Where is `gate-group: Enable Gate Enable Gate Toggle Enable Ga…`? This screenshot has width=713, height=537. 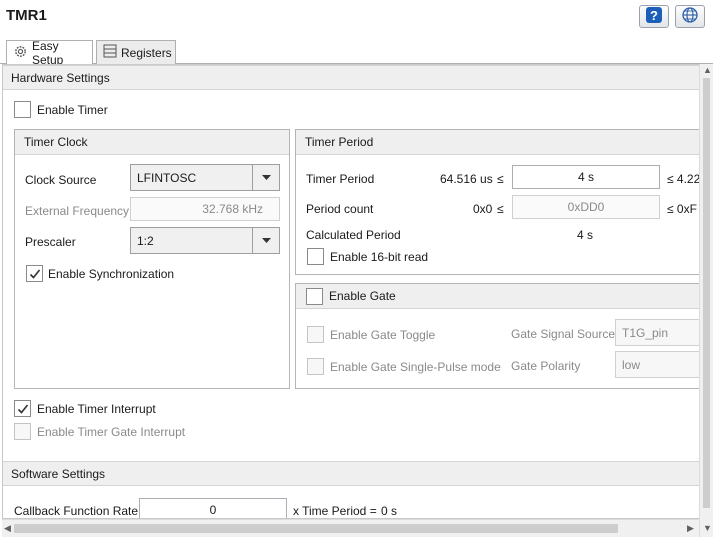 gate-group: Enable Gate Enable Gate Toggle Enable Ga… is located at coordinates (497, 336).